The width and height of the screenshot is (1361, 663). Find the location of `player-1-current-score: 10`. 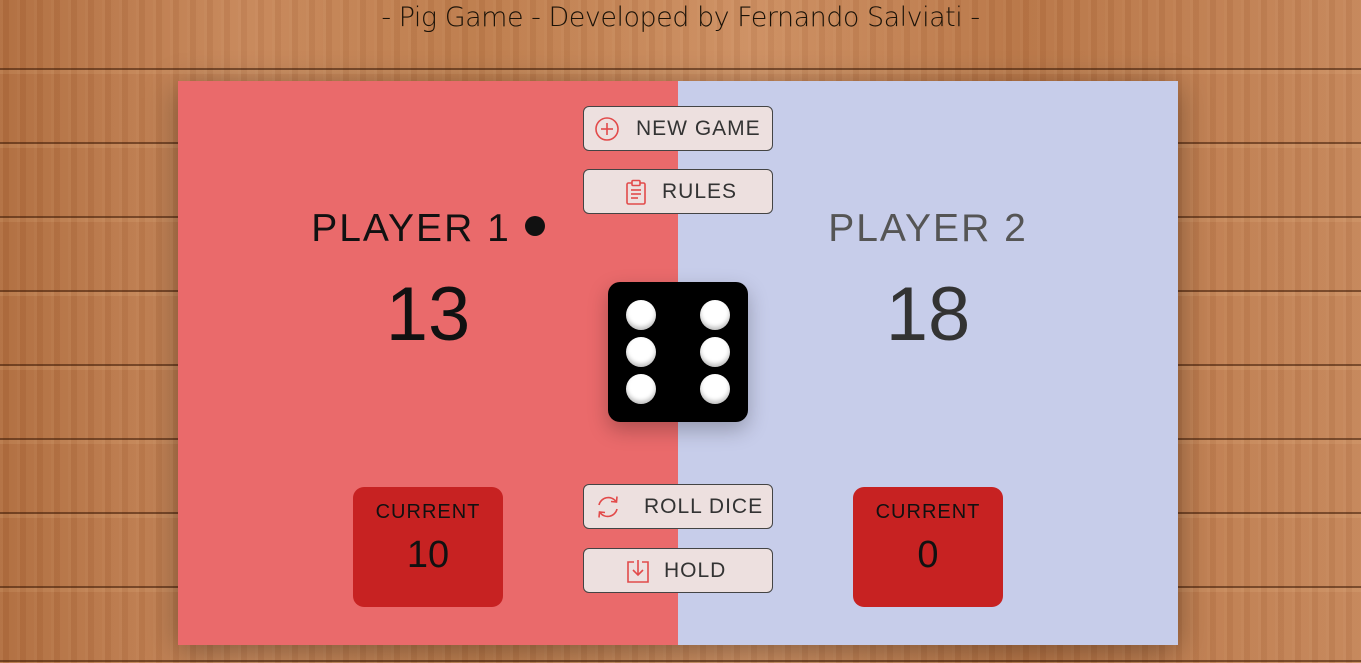

player-1-current-score: 10 is located at coordinates (428, 555).